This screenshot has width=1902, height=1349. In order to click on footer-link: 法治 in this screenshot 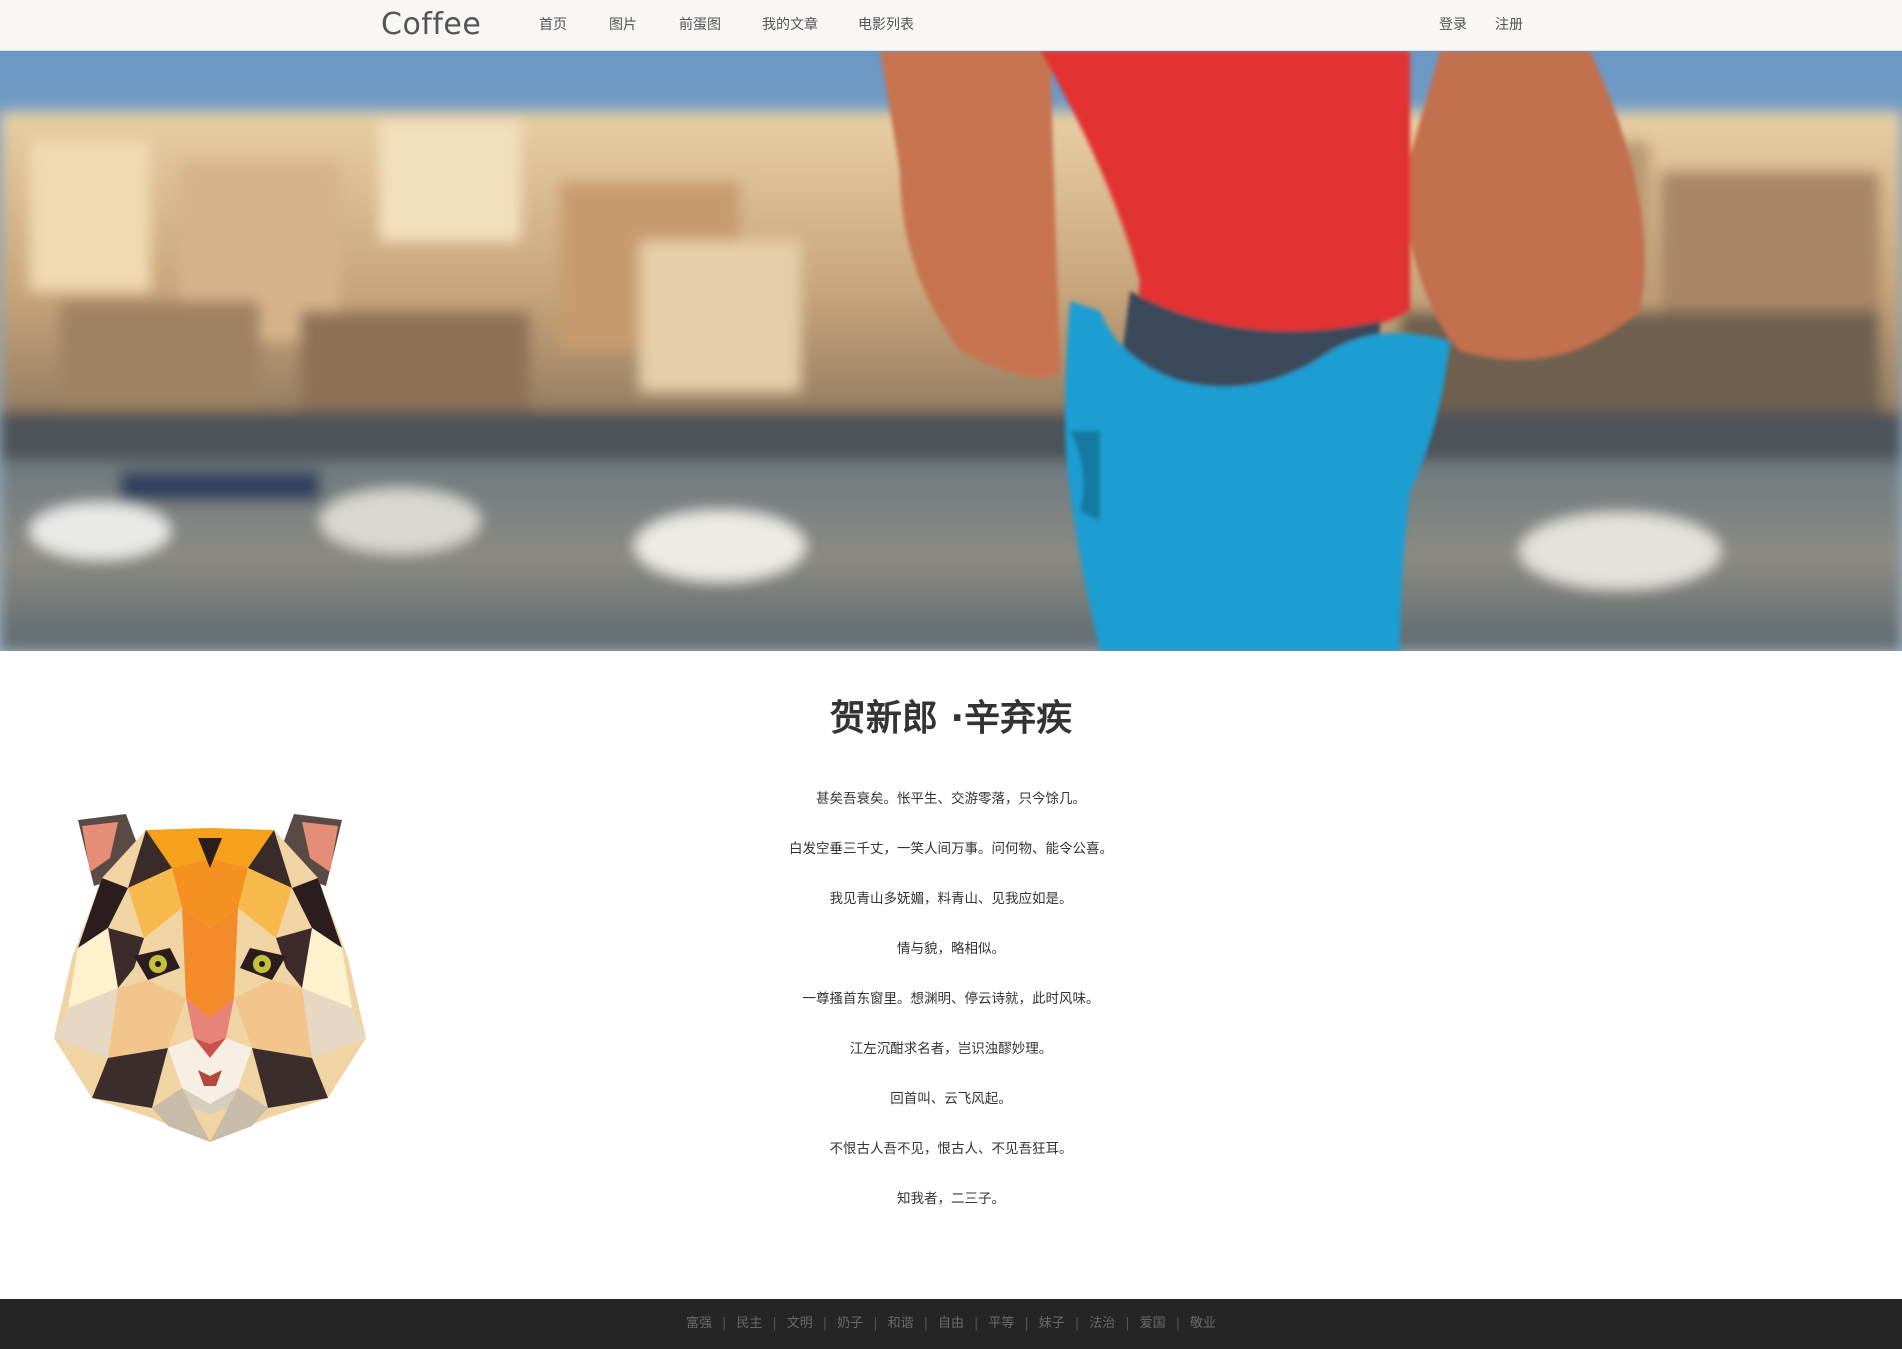, I will do `click(1102, 1323)`.